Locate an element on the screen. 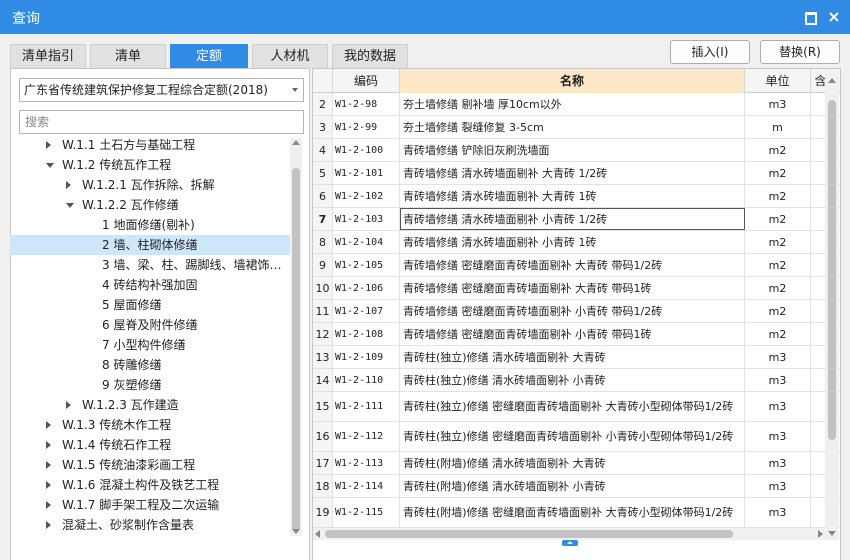 The height and width of the screenshot is (560, 850). tree-item: W.1.1 土石方与基础工程 is located at coordinates (151, 145).